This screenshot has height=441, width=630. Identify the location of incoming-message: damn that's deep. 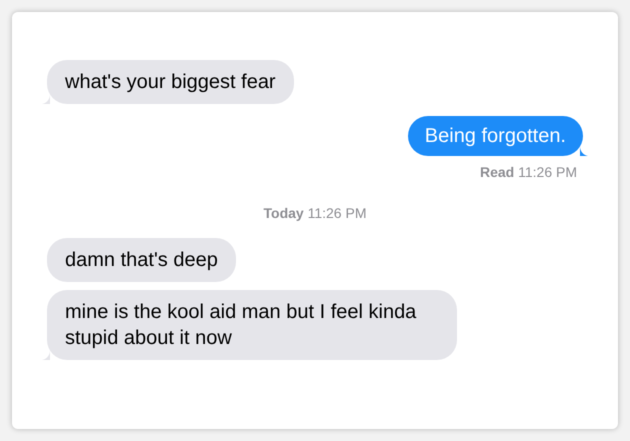
(141, 260).